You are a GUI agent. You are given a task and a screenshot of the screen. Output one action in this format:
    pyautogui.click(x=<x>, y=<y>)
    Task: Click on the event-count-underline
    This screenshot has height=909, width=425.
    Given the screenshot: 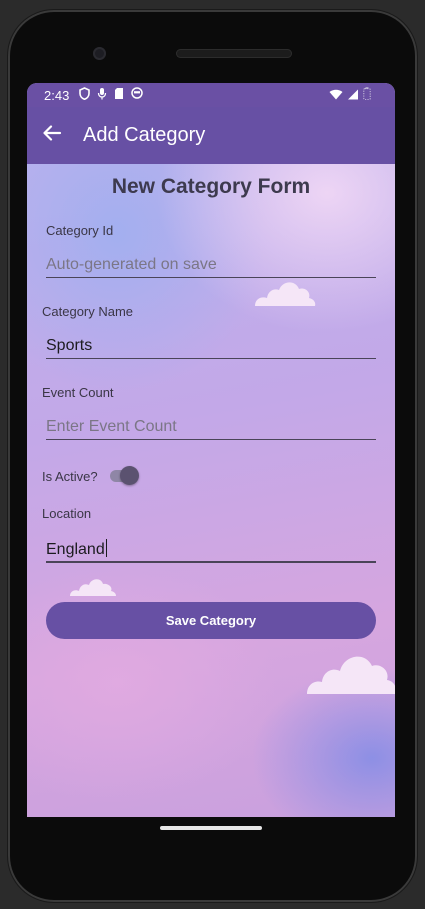 What is the action you would take?
    pyautogui.click(x=211, y=439)
    